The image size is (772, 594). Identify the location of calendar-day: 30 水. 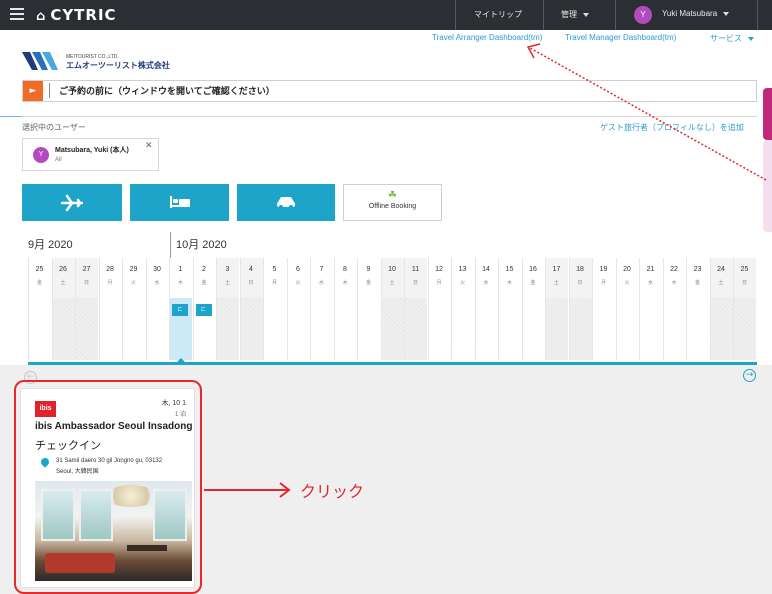
(157, 309).